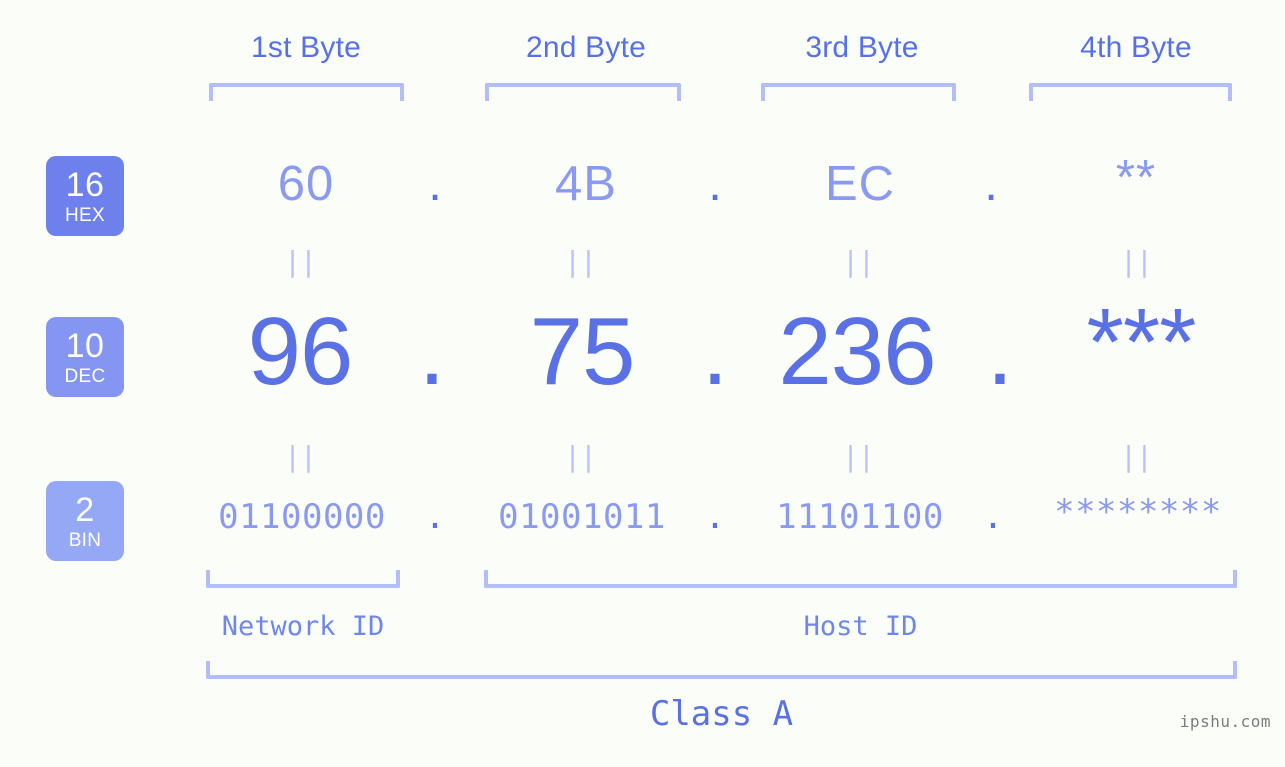 This screenshot has height=767, width=1285. I want to click on bin-byte-3: 11101100, so click(860, 517).